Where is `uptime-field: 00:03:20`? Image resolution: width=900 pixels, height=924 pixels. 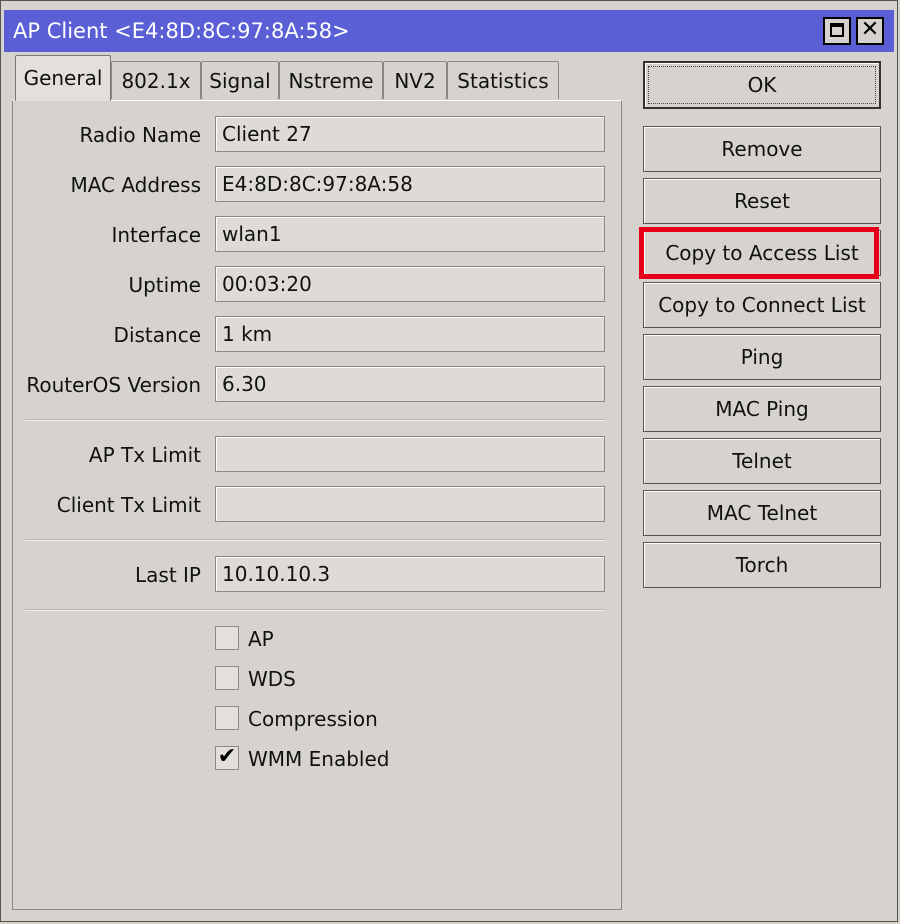 uptime-field: 00:03:20 is located at coordinates (410, 284).